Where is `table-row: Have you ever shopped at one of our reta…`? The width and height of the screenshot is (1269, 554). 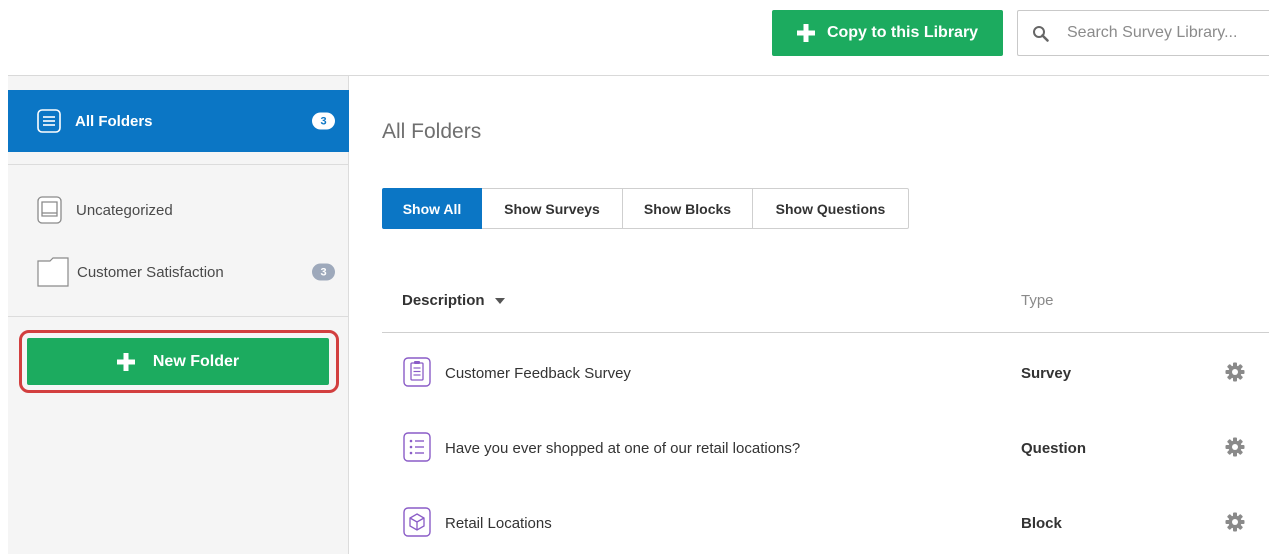
table-row: Have you ever shopped at one of our reta… is located at coordinates (825, 448).